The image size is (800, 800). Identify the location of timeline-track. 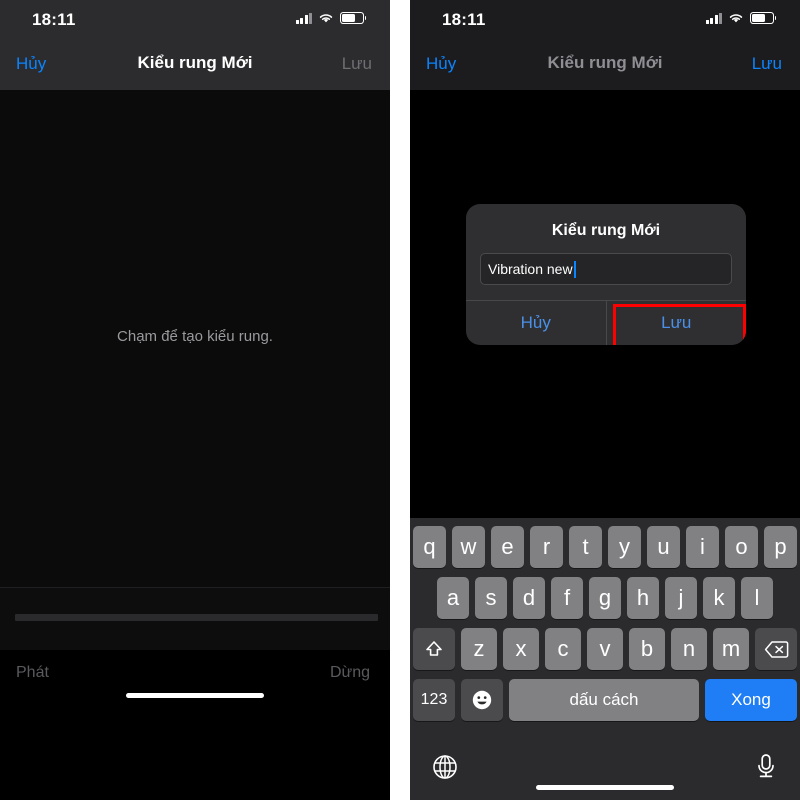
(196, 617).